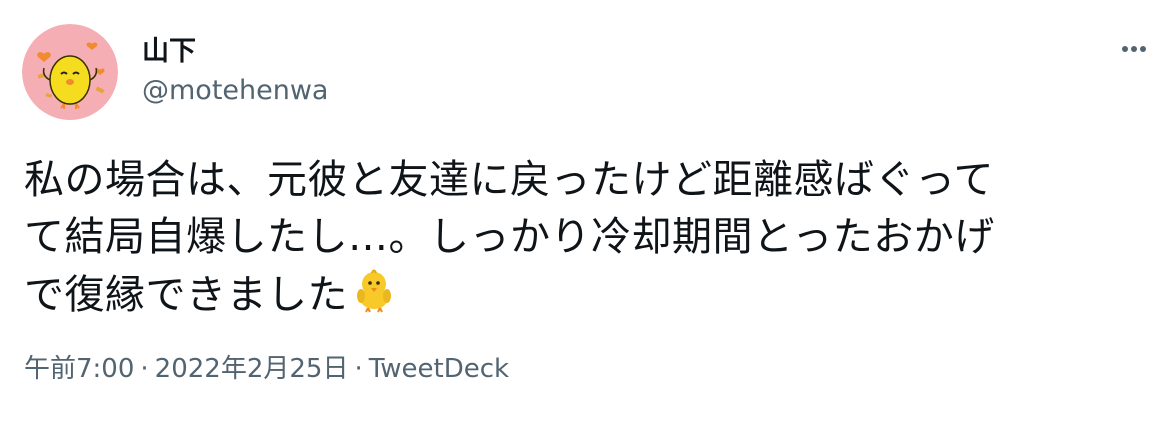  Describe the element at coordinates (169, 52) in the screenshot. I see `display-name: 山下` at that location.